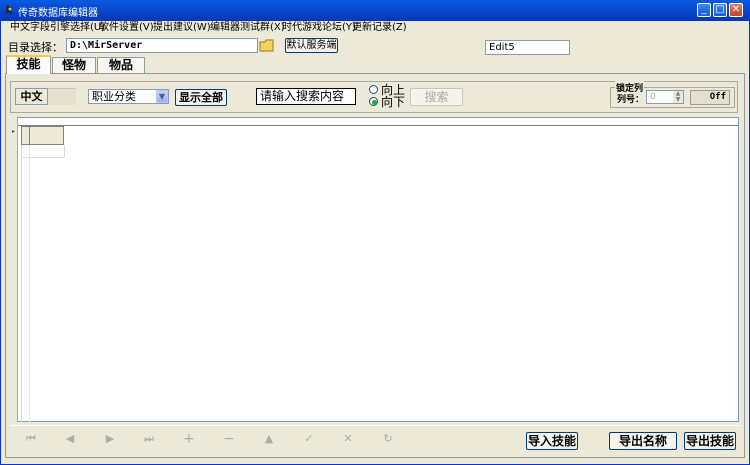 The width and height of the screenshot is (750, 465). What do you see at coordinates (29, 135) in the screenshot?
I see `grid-header-divider` at bounding box center [29, 135].